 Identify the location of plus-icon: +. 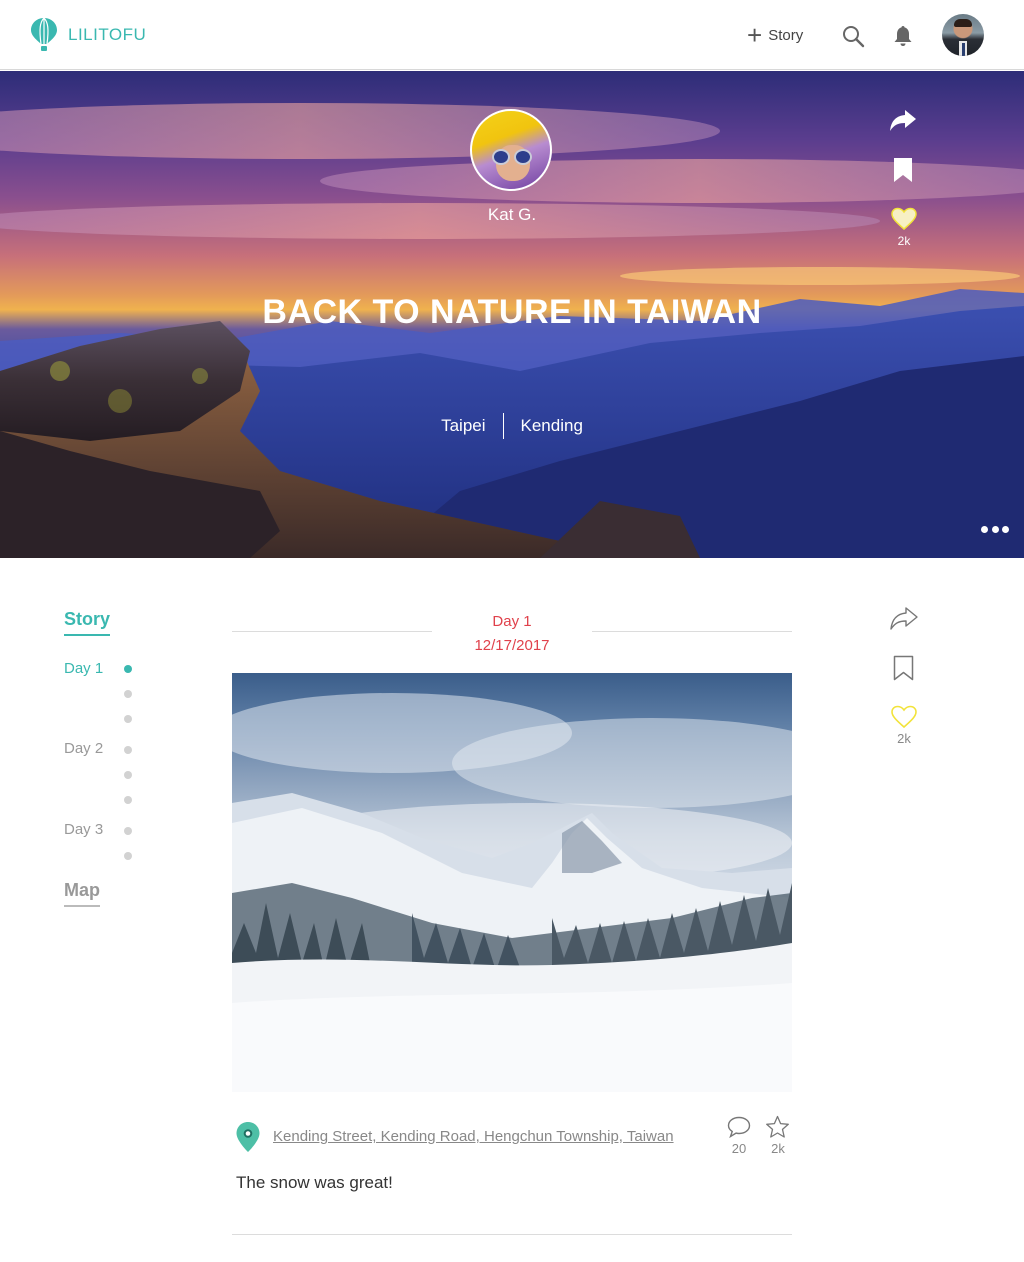
(755, 35).